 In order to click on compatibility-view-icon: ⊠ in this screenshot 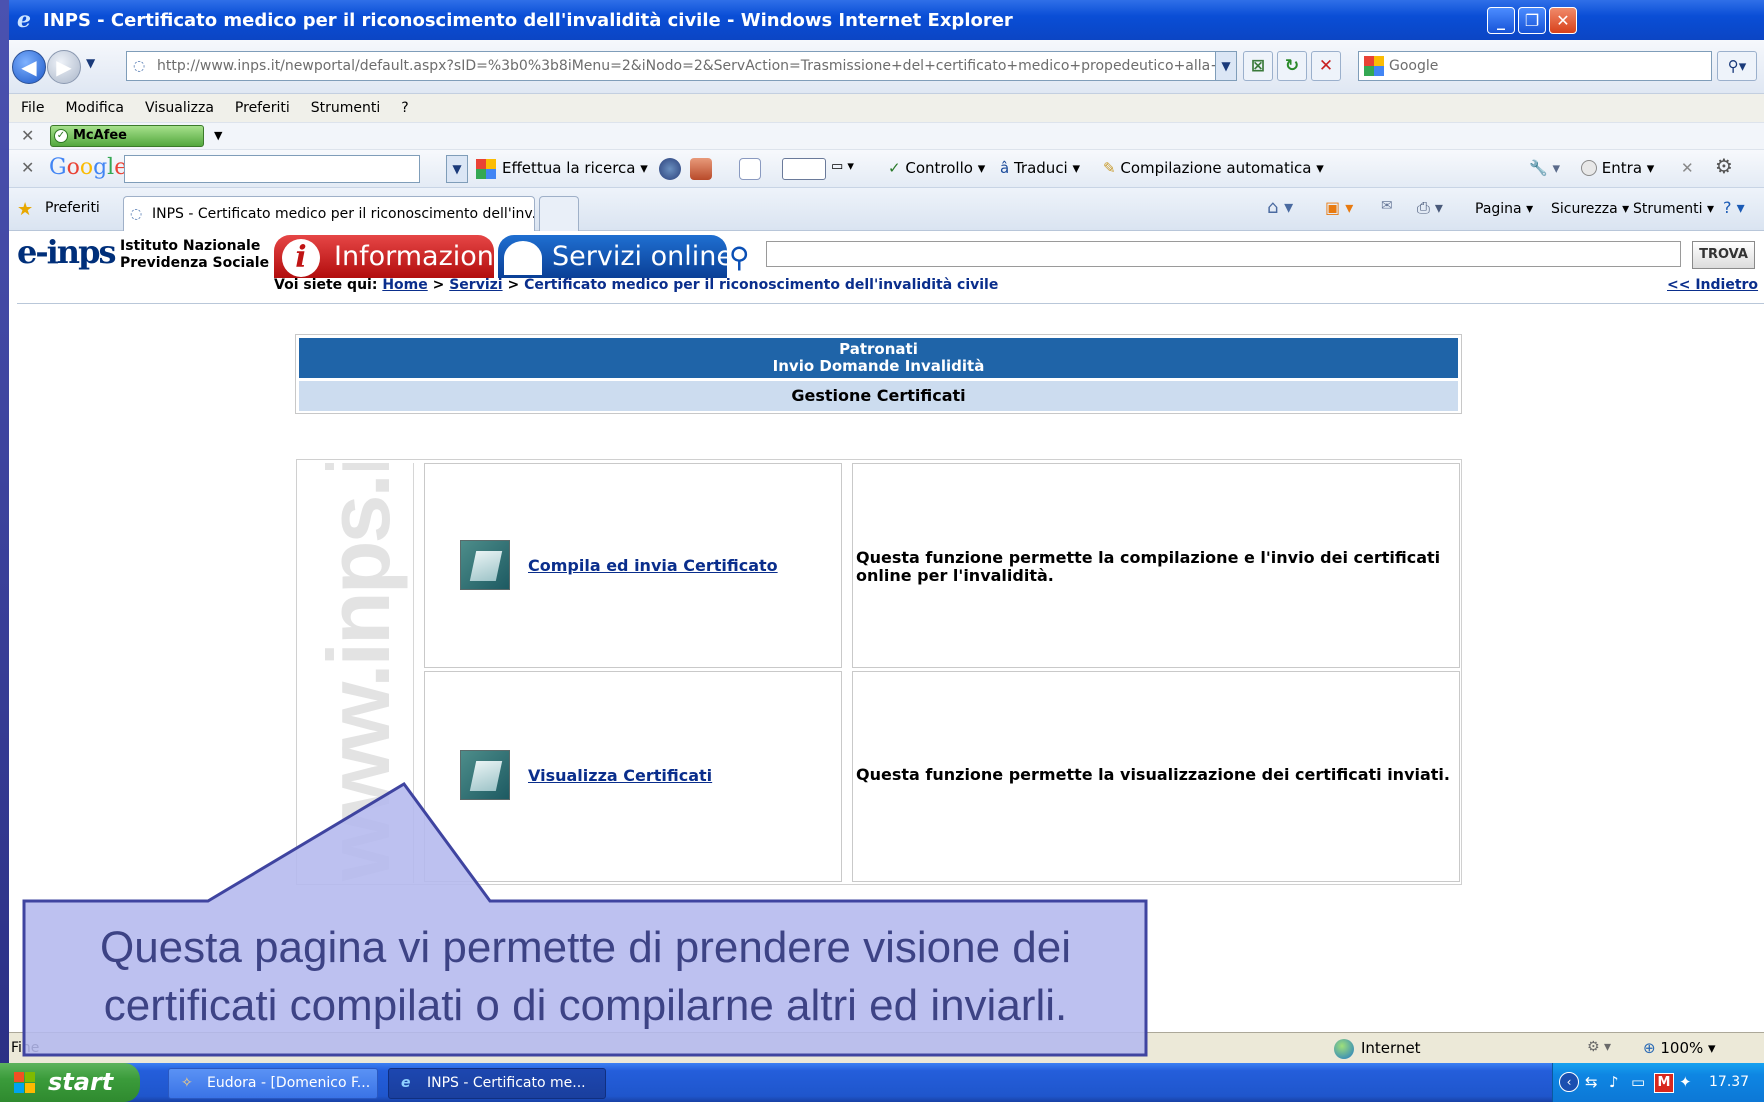, I will do `click(1258, 66)`.